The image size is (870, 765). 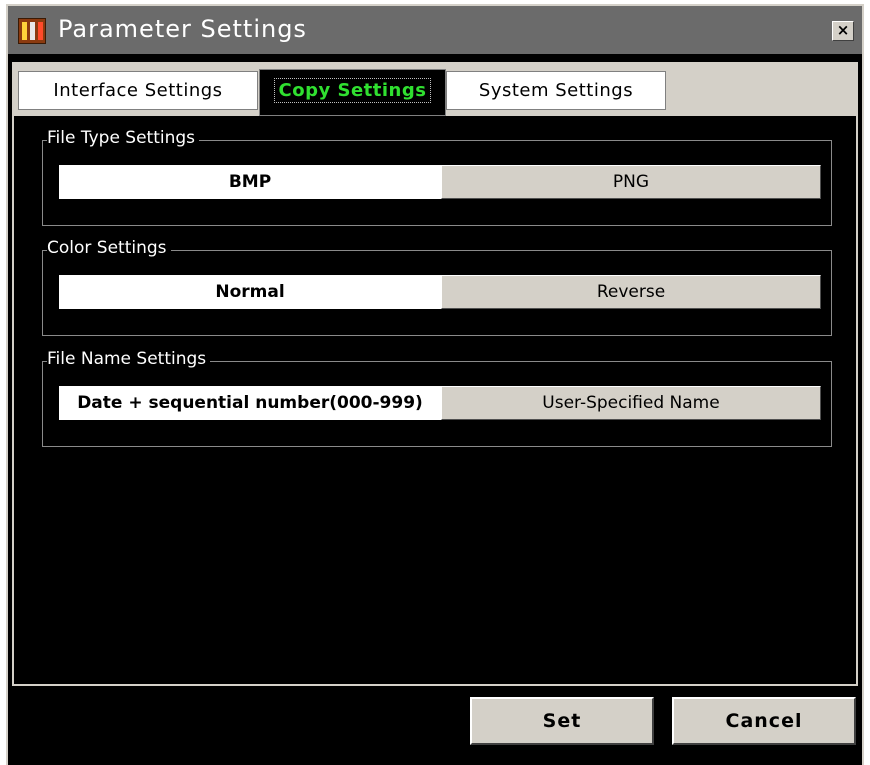 I want to click on reverse-option: Reverse, so click(x=631, y=292).